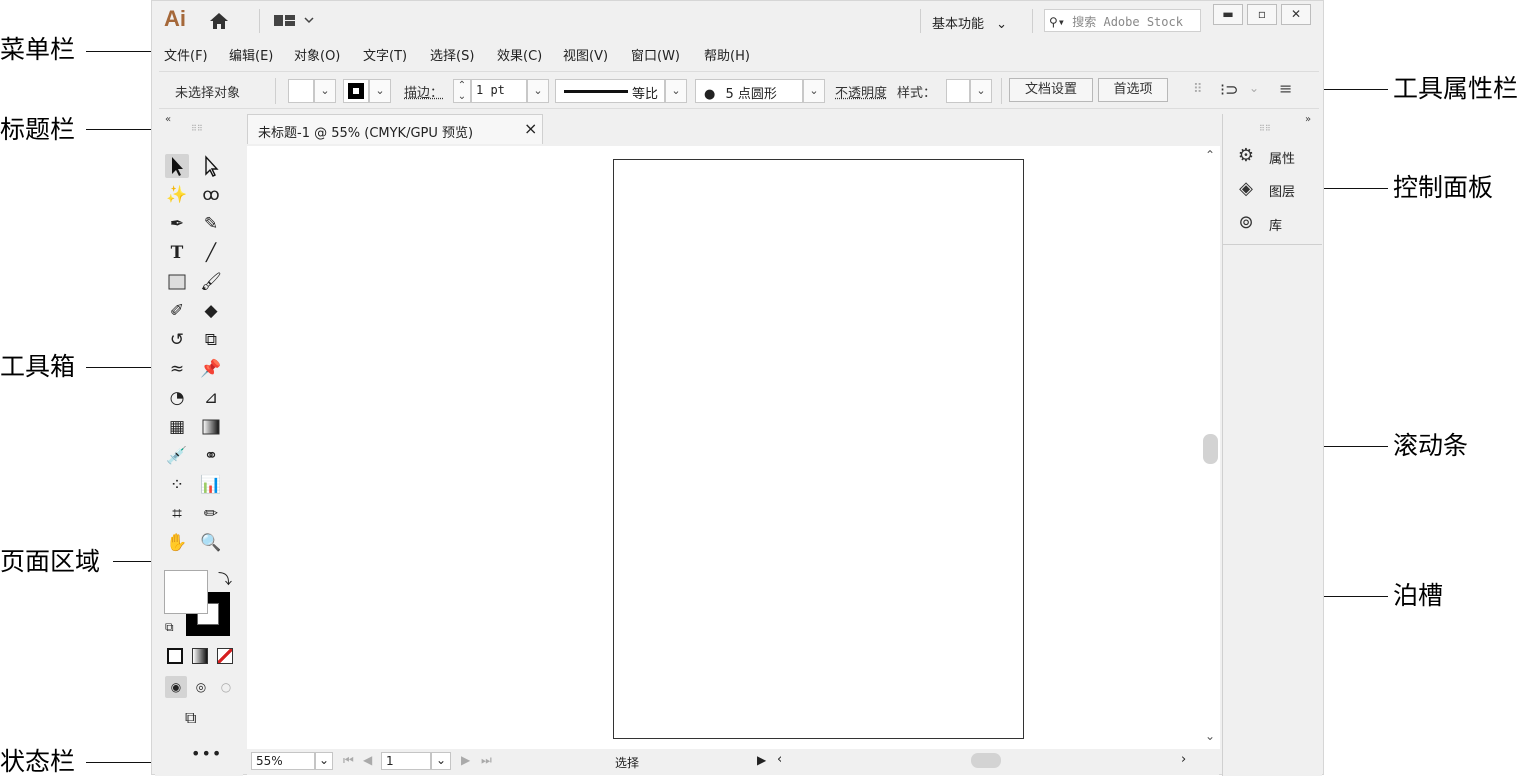 The width and height of the screenshot is (1536, 778). What do you see at coordinates (211, 485) in the screenshot?
I see `column-graph-tool-icon: 📊` at bounding box center [211, 485].